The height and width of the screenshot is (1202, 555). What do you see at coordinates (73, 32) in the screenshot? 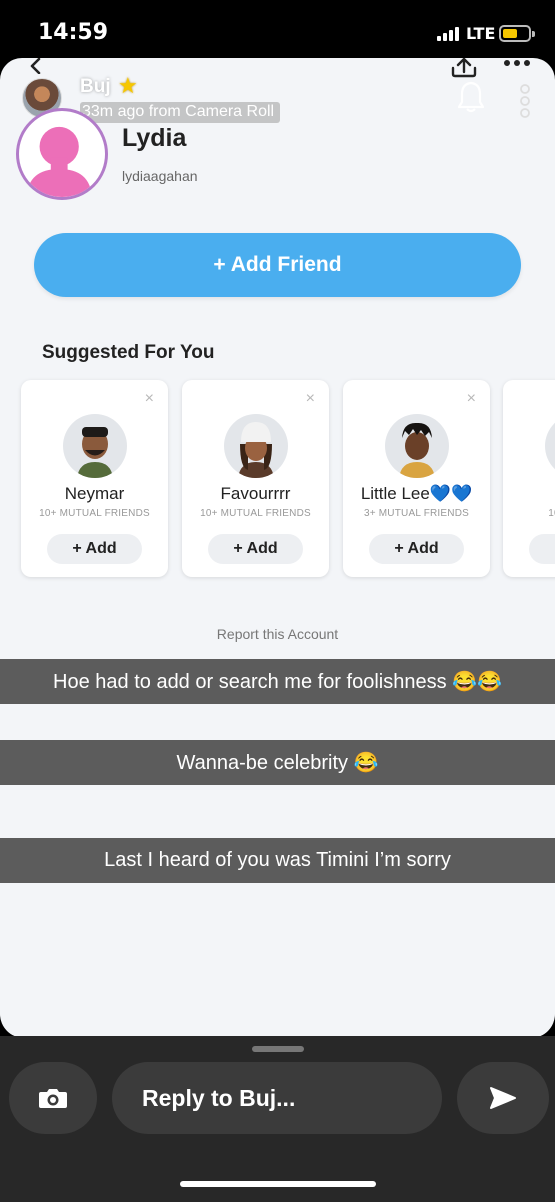
I see `status-time: 14:59` at bounding box center [73, 32].